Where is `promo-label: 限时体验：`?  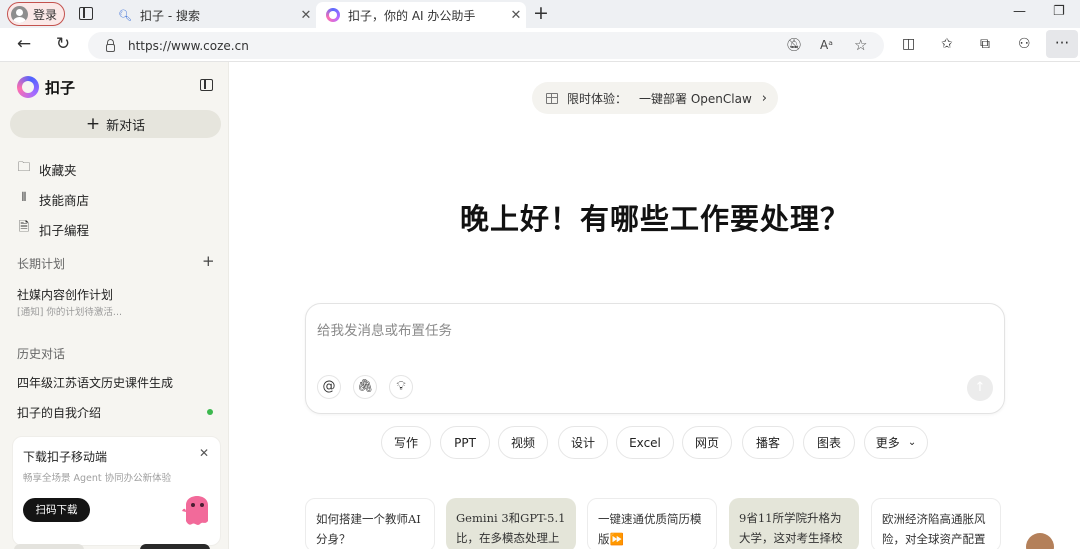 promo-label: 限时体验： is located at coordinates (597, 98).